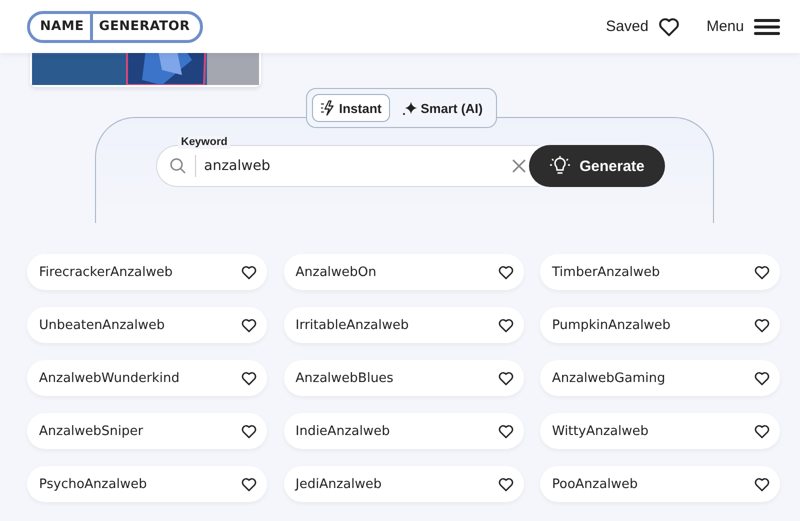 This screenshot has width=800, height=521. I want to click on mode-tab: Smart (AI), so click(442, 108).